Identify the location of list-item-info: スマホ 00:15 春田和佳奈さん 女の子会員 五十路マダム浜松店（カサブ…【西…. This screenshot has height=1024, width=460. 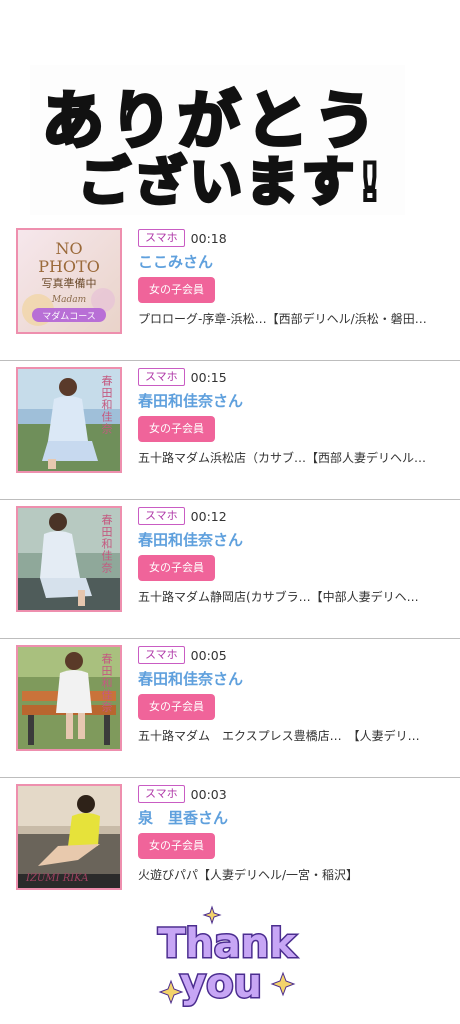
(293, 416).